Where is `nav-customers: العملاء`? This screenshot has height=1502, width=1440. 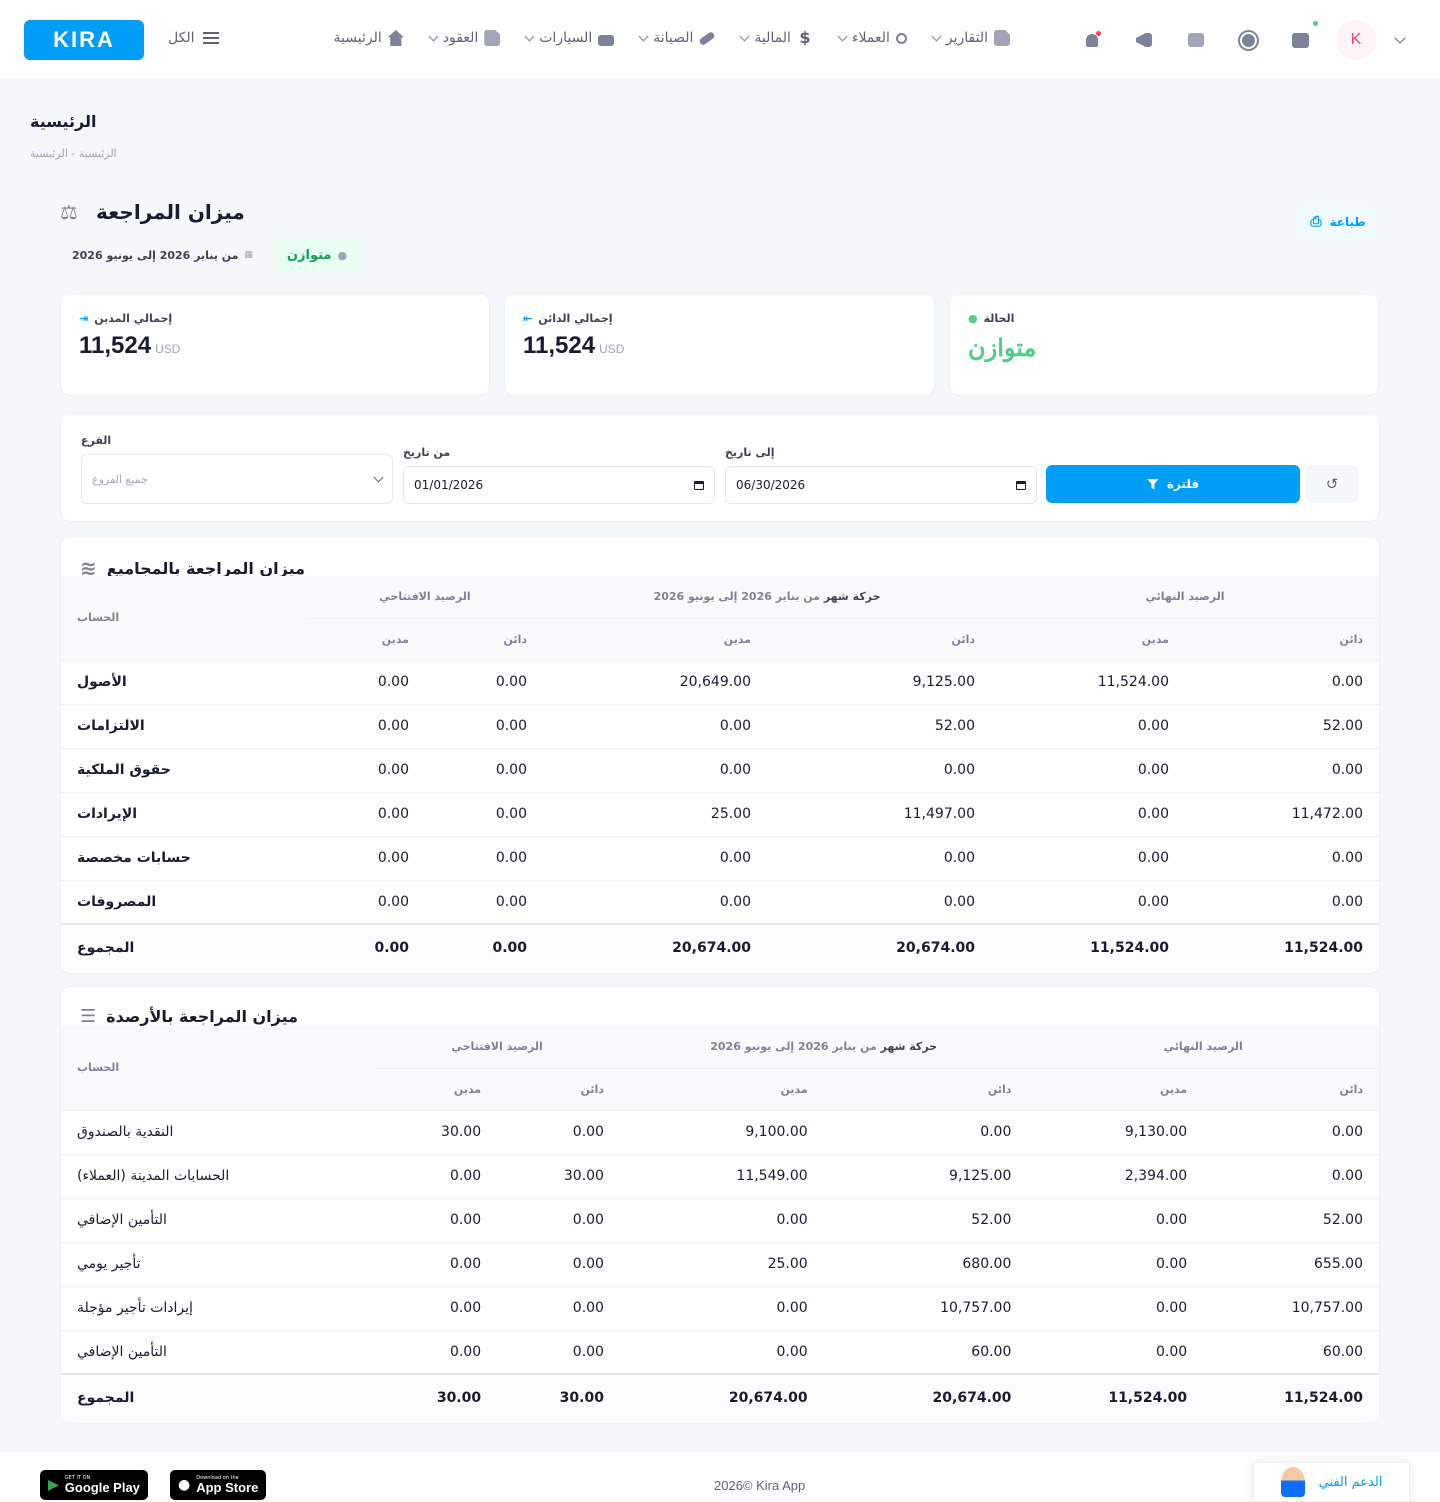 nav-customers: العملاء is located at coordinates (872, 38).